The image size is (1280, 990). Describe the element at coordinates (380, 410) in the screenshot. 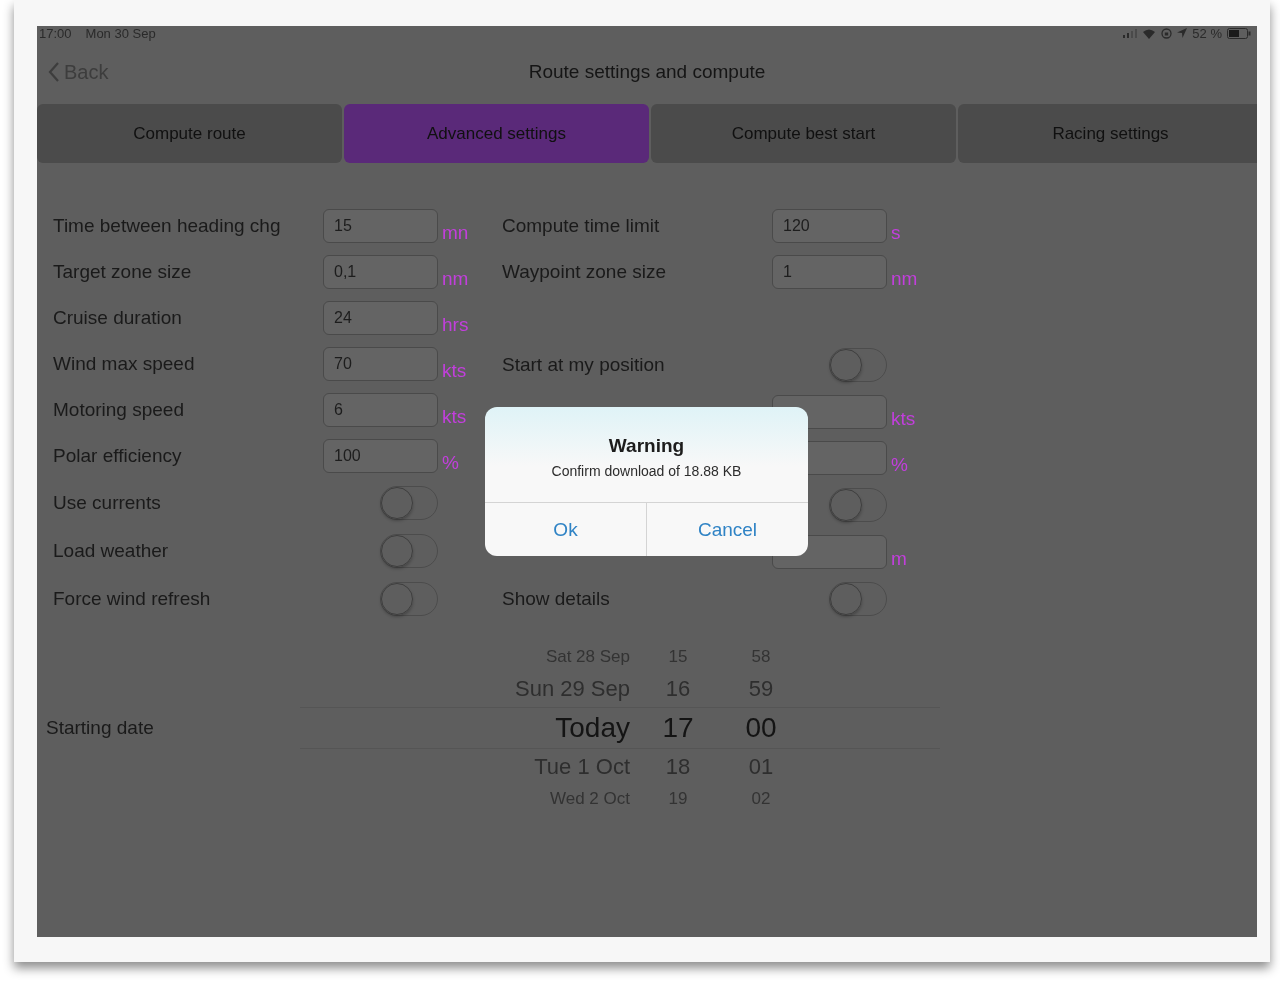

I see `input-field: 6` at that location.